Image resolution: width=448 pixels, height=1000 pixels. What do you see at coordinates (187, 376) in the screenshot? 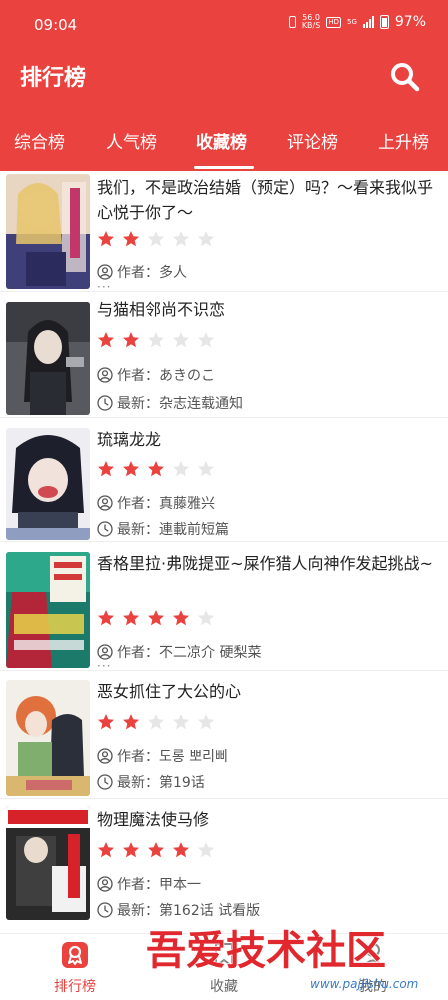
I see `author-value: あきのこ` at bounding box center [187, 376].